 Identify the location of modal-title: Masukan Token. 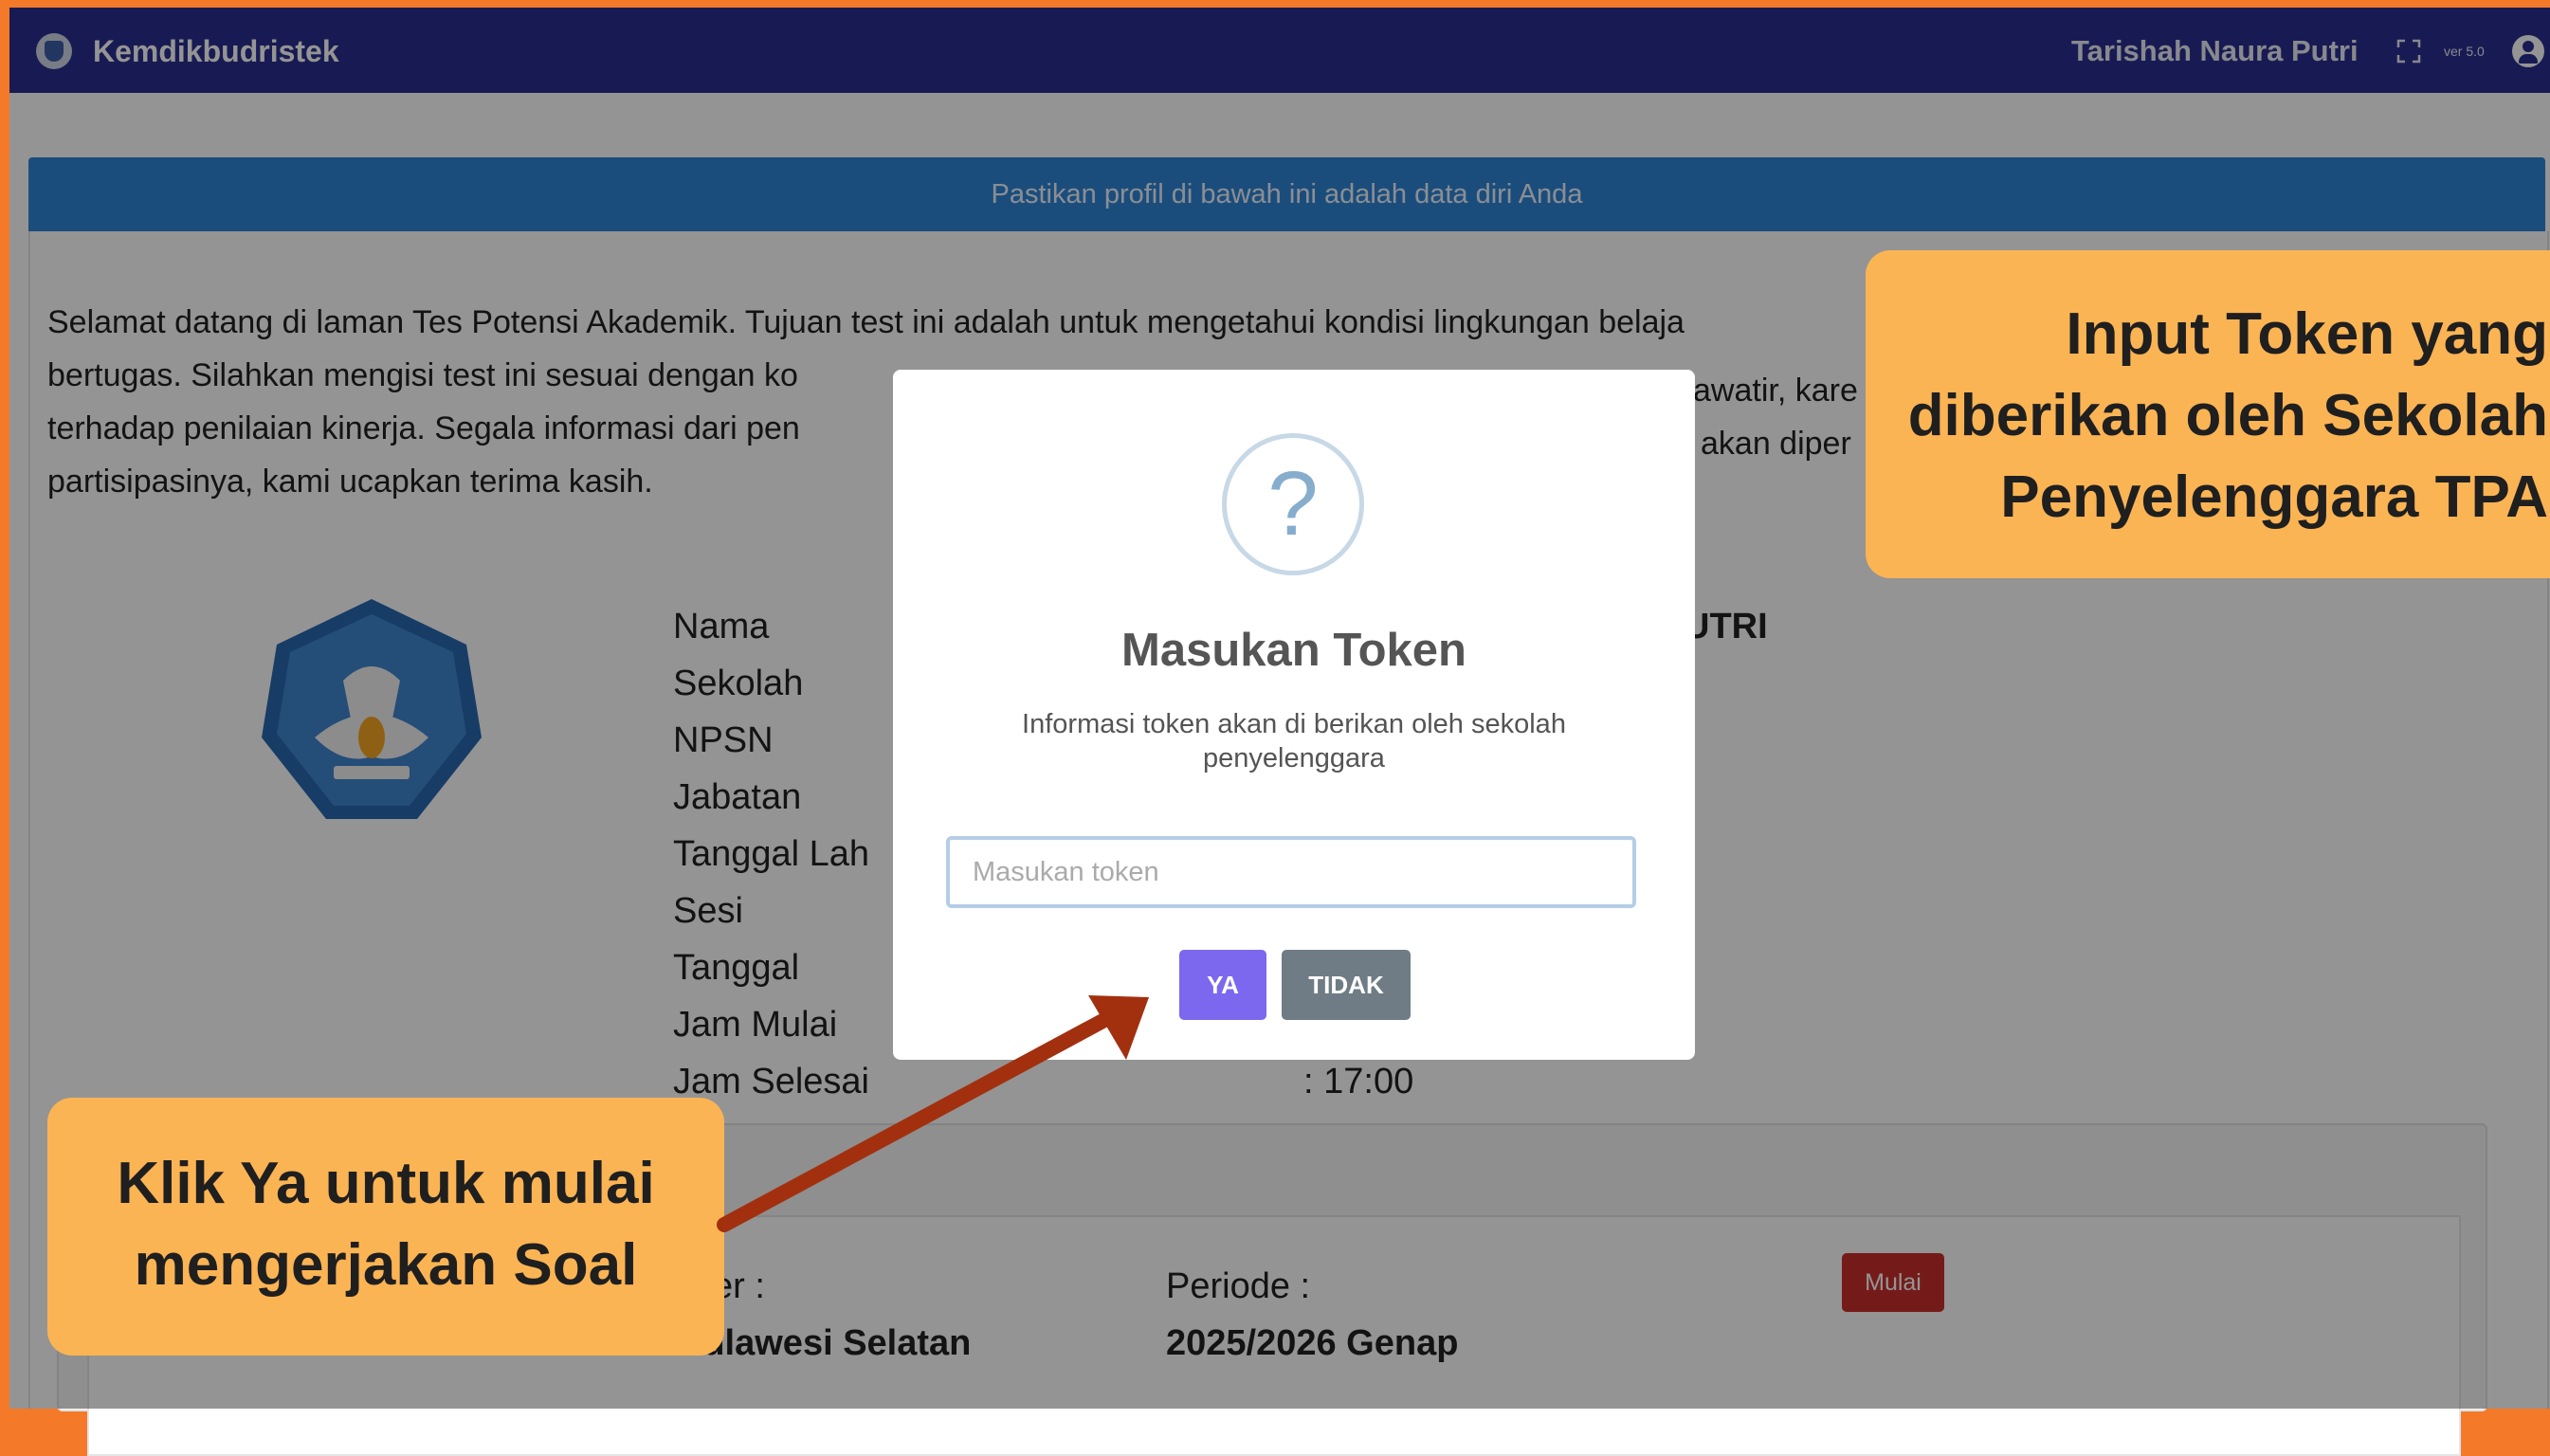
(1293, 650).